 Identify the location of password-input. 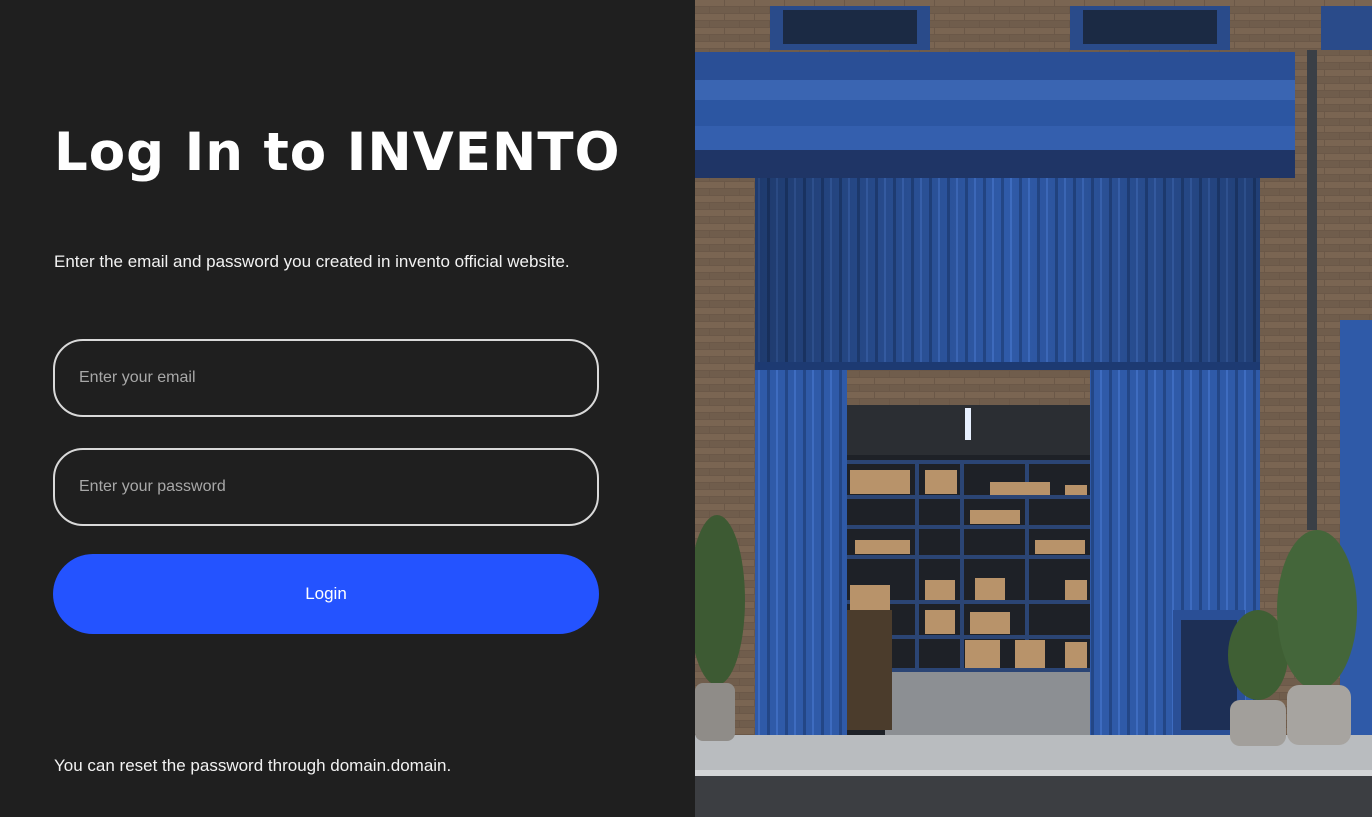
(326, 487).